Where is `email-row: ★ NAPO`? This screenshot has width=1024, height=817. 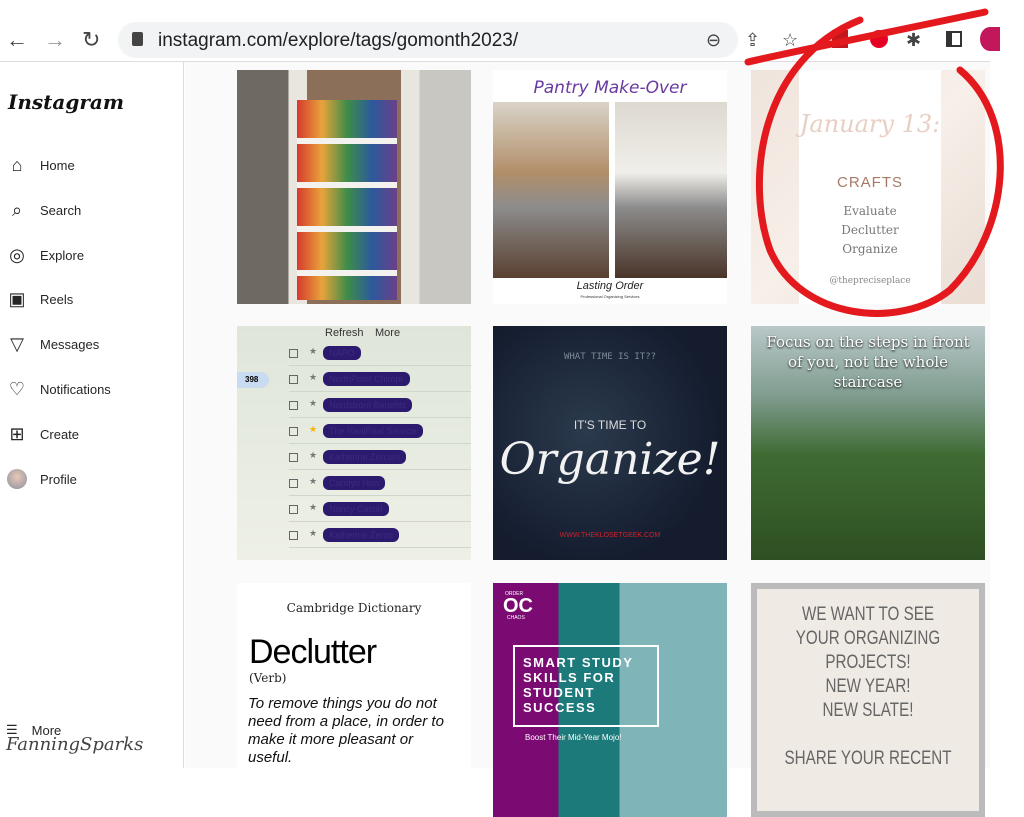 email-row: ★ NAPO is located at coordinates (380, 355).